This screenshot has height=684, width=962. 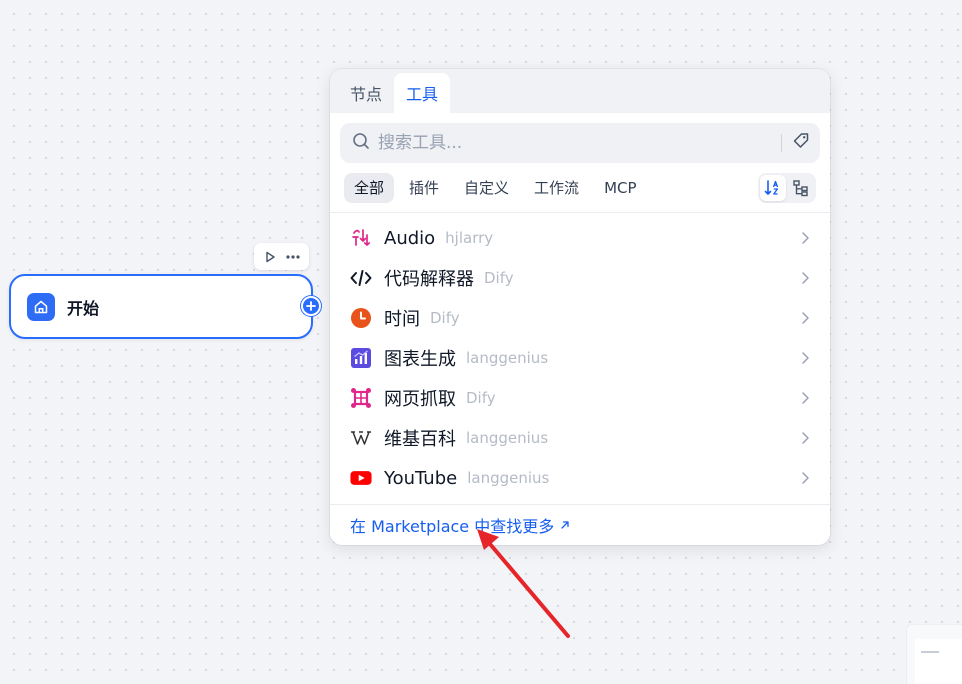 I want to click on tag-filter-icon, so click(x=801, y=143).